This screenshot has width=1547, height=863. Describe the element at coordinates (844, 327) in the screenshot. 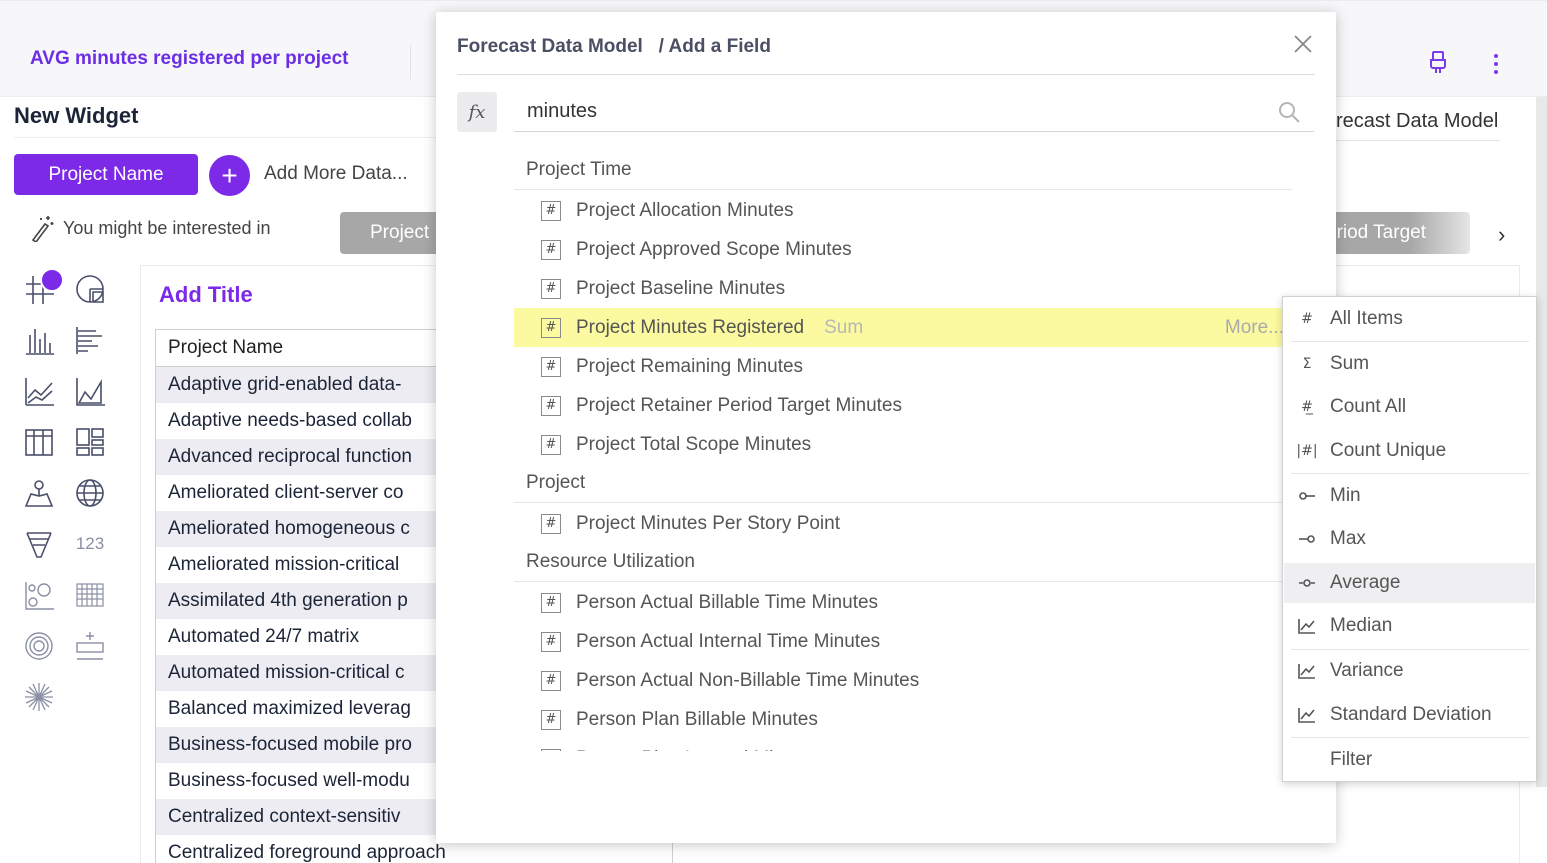

I see `field-aggregation: Sum` at that location.